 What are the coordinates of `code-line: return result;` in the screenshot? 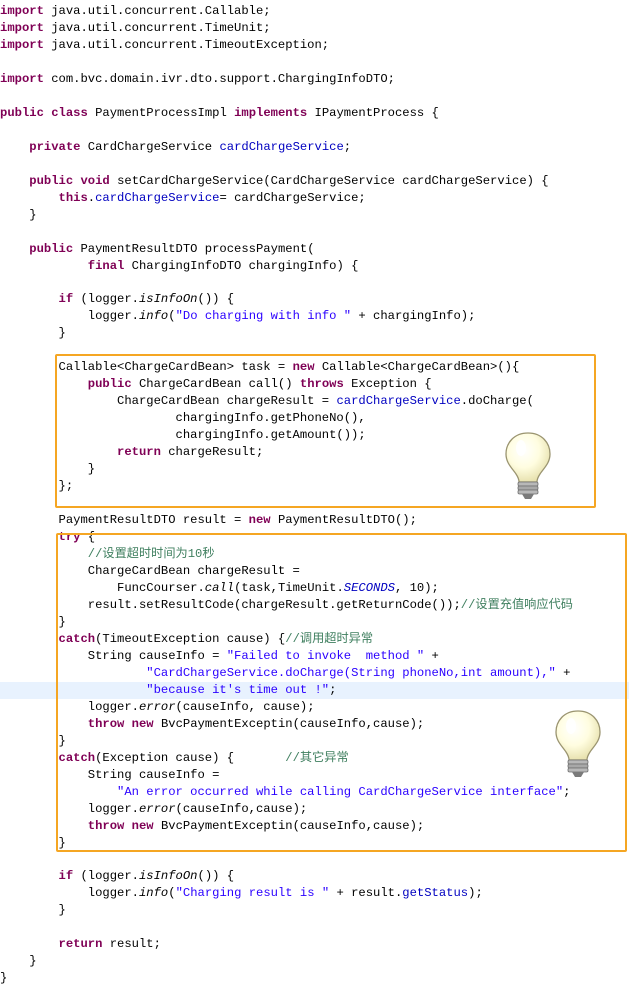 It's located at (80, 944).